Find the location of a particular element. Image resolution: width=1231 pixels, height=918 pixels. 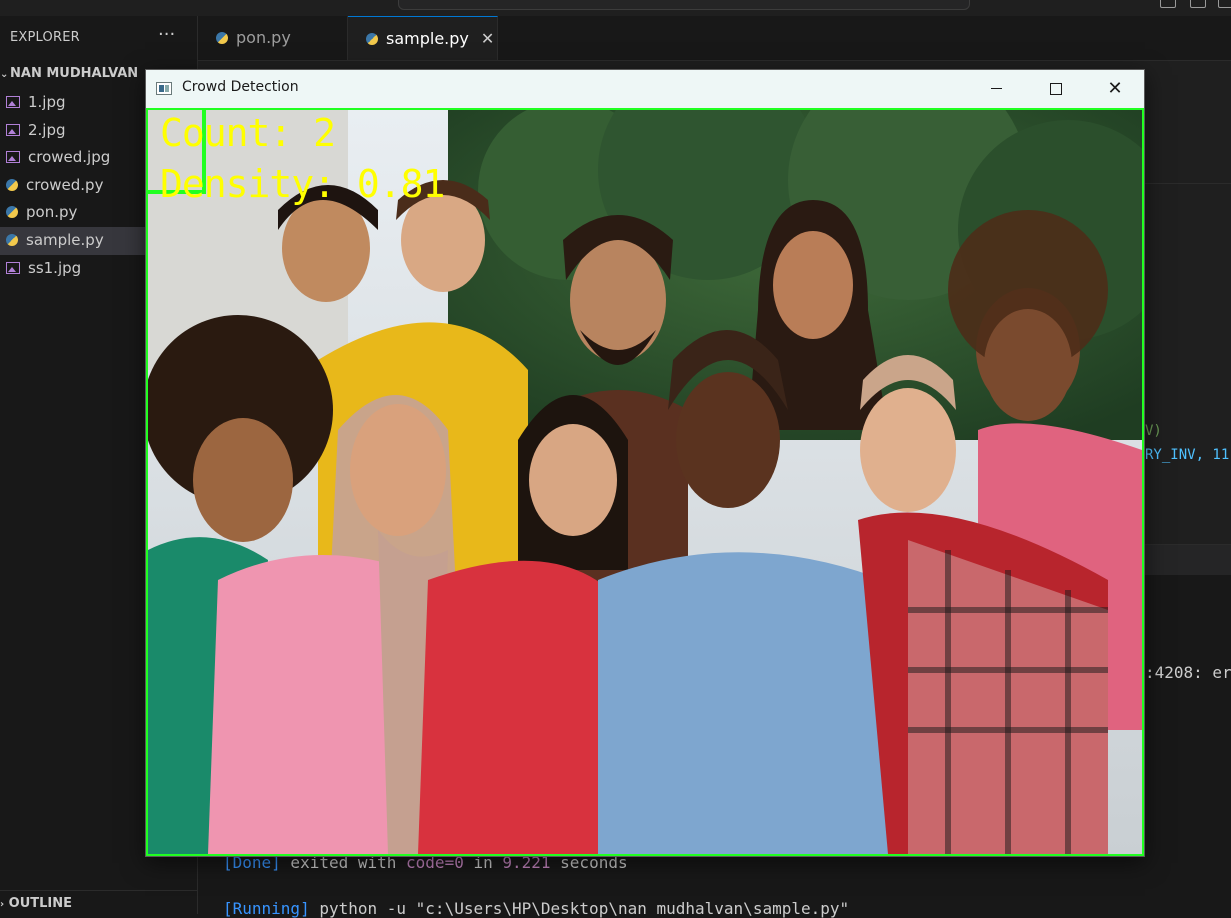

window-title: Crowd Detection is located at coordinates (240, 87).